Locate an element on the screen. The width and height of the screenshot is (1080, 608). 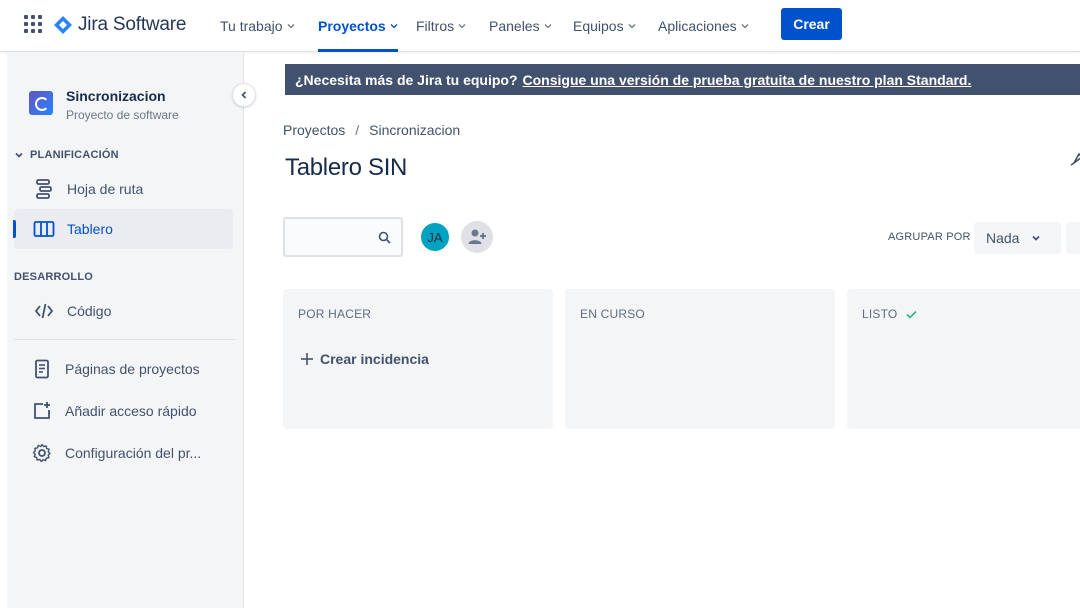
group-by-value: Nada is located at coordinates (1003, 238).